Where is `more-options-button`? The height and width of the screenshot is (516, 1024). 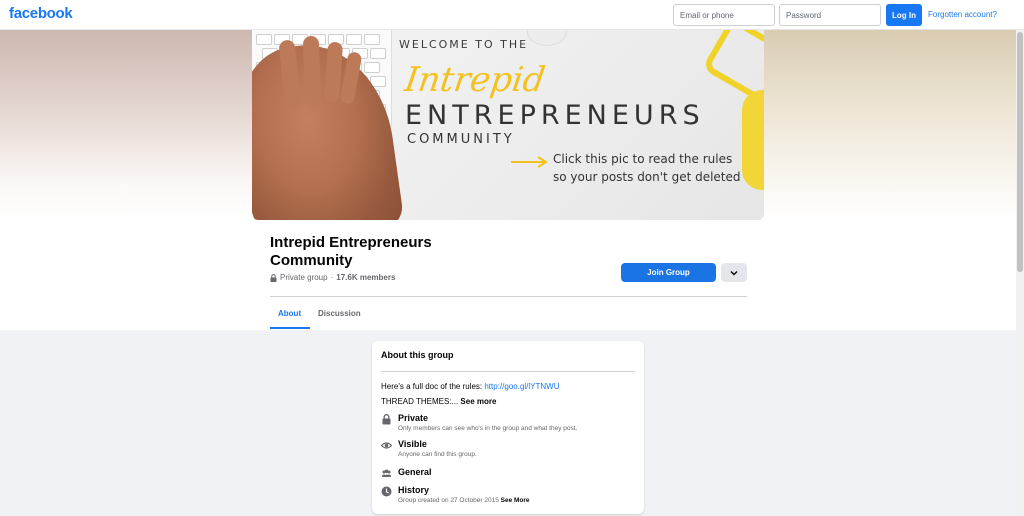
more-options-button is located at coordinates (734, 272).